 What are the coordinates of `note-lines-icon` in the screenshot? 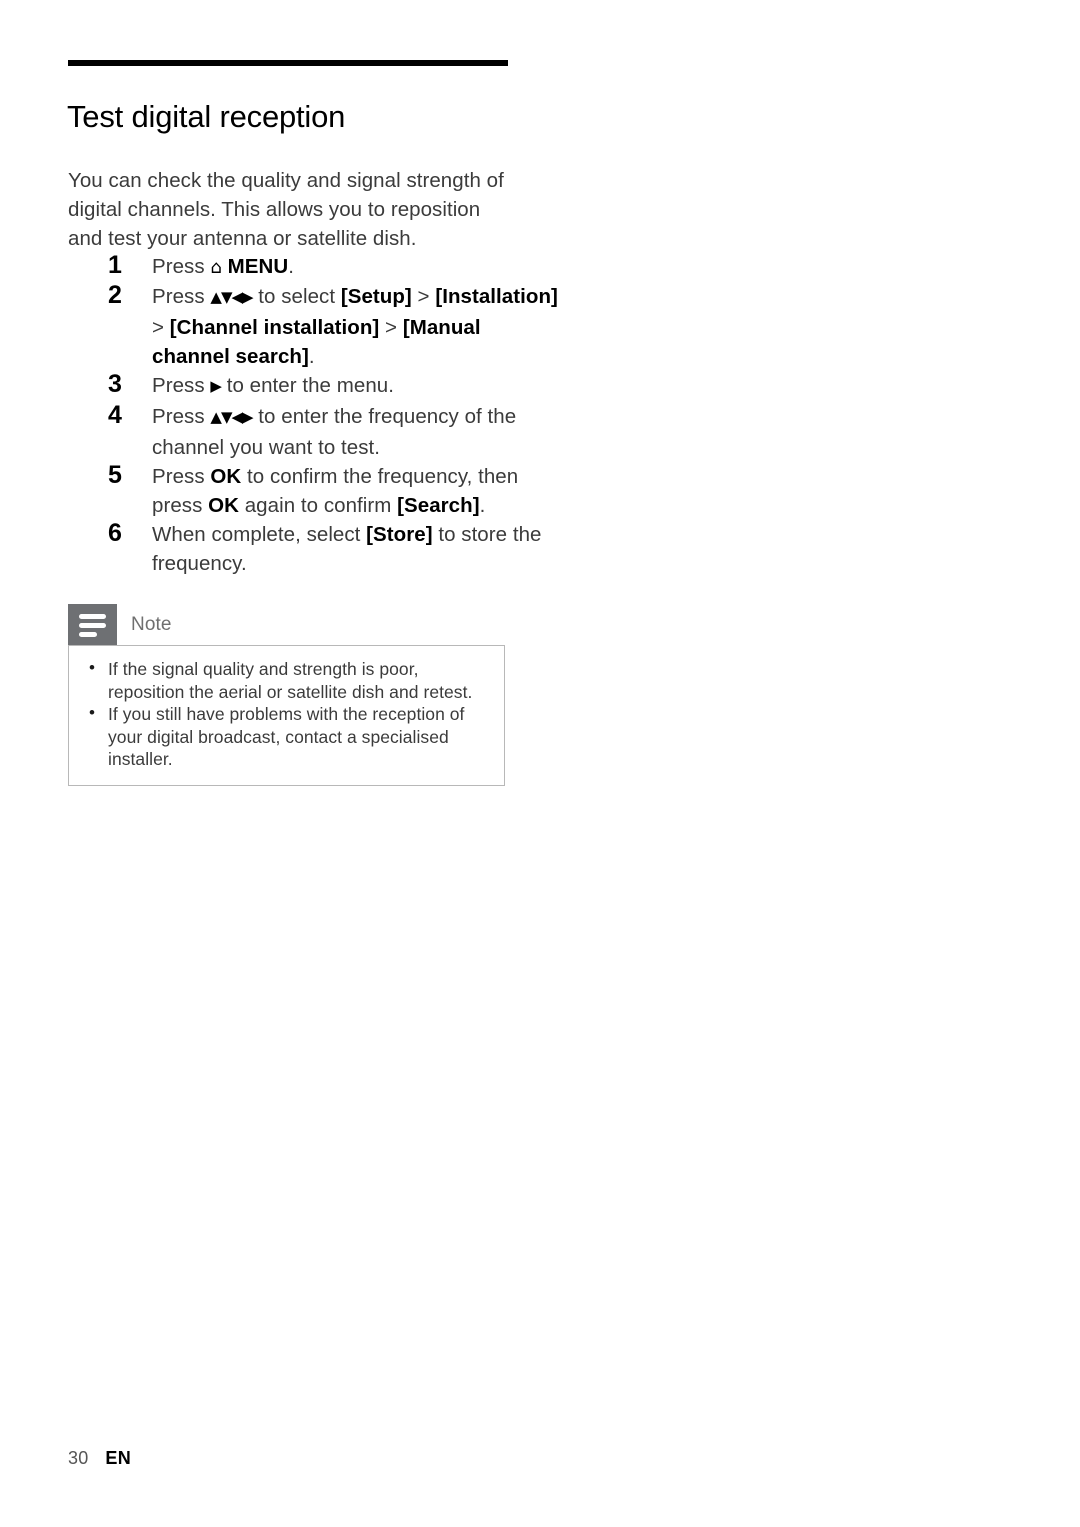 It's located at (92, 624).